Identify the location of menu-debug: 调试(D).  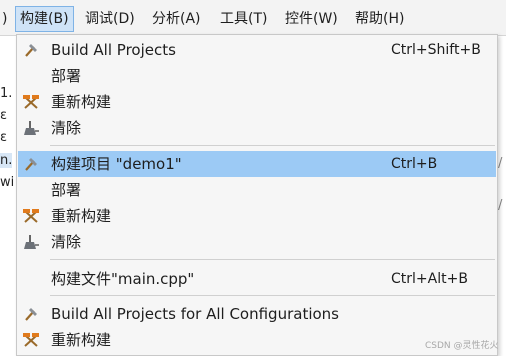
(110, 19).